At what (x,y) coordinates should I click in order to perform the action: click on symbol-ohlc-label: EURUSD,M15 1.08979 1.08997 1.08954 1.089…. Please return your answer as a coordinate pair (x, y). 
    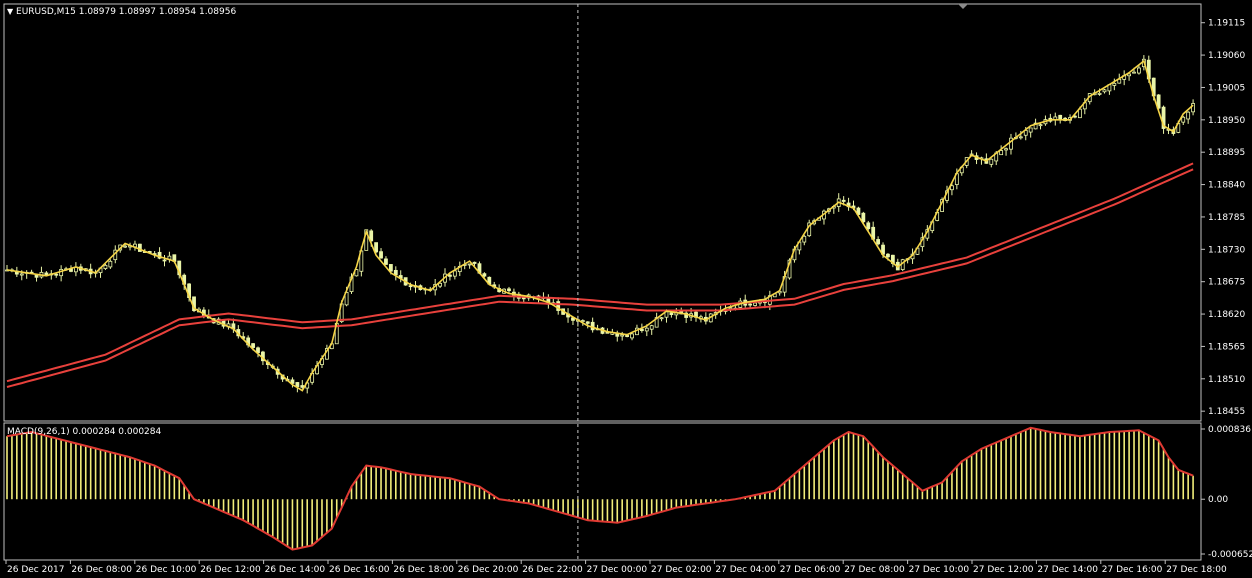
    Looking at the image, I should click on (126, 12).